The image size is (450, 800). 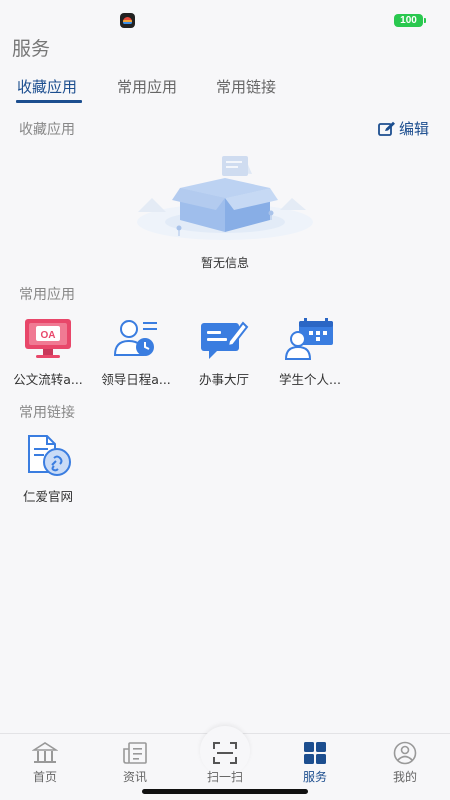 I want to click on status-bar: 100, so click(x=225, y=20).